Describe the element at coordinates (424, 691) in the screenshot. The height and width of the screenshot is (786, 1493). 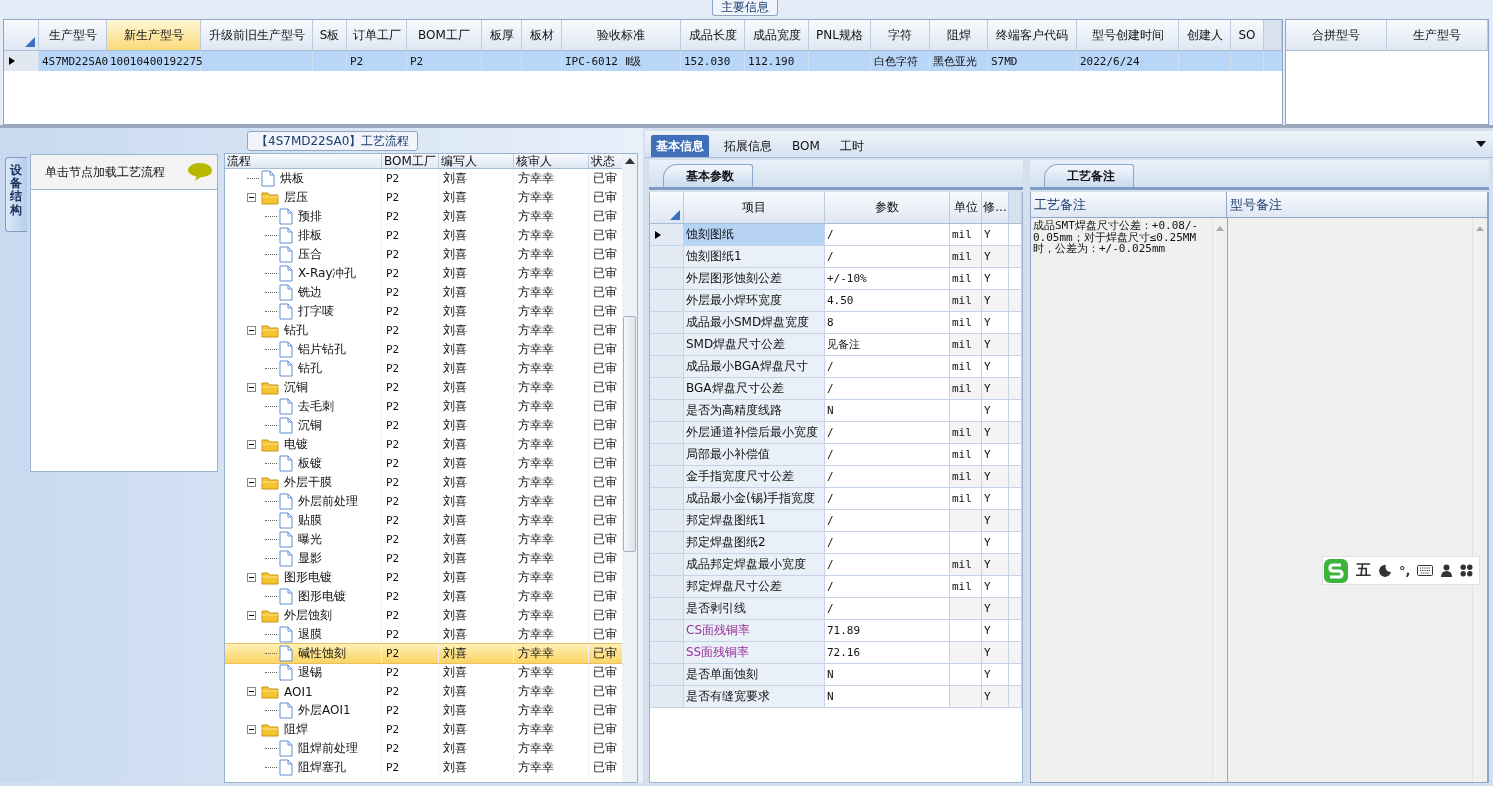
I see `tree-row: AOI1 P2 刘喜 方幸幸 已审` at that location.